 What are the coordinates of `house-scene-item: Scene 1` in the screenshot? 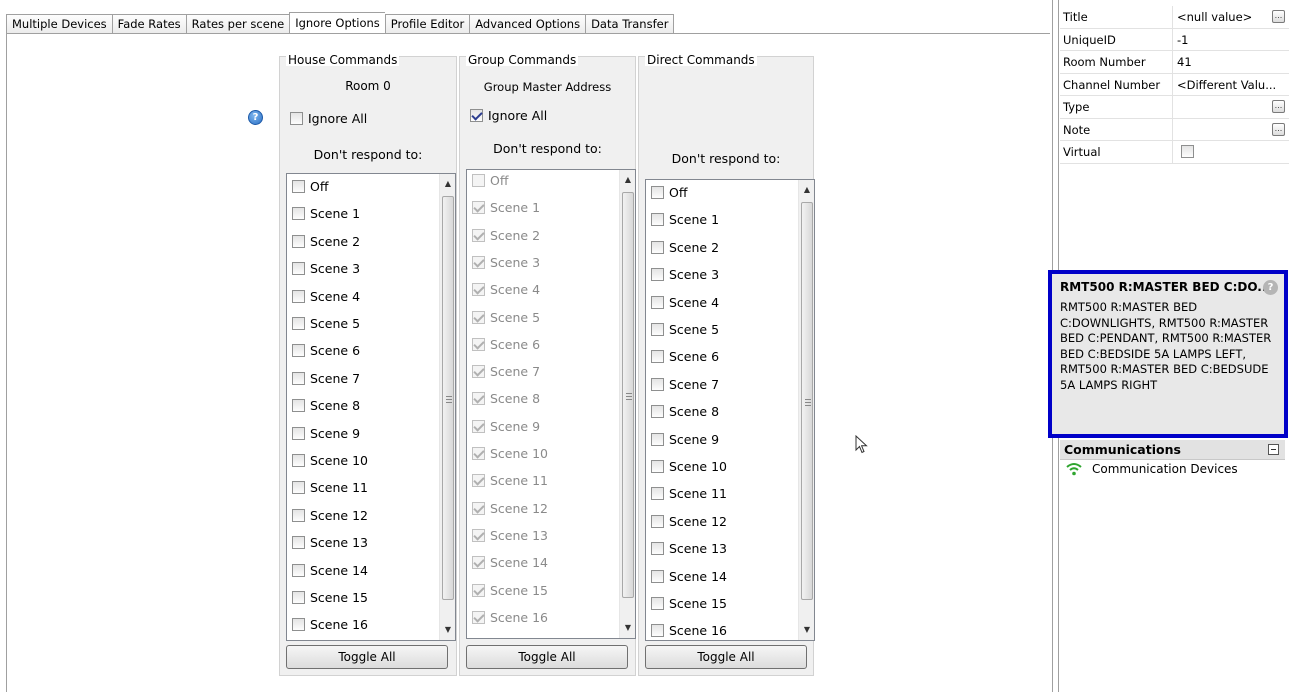 It's located at (326, 213).